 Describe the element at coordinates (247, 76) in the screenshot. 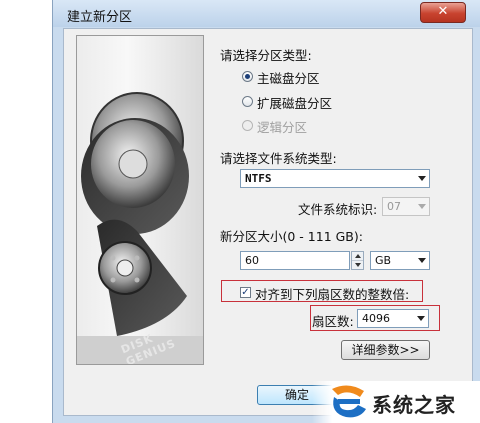

I see `radio-primary-partition` at that location.